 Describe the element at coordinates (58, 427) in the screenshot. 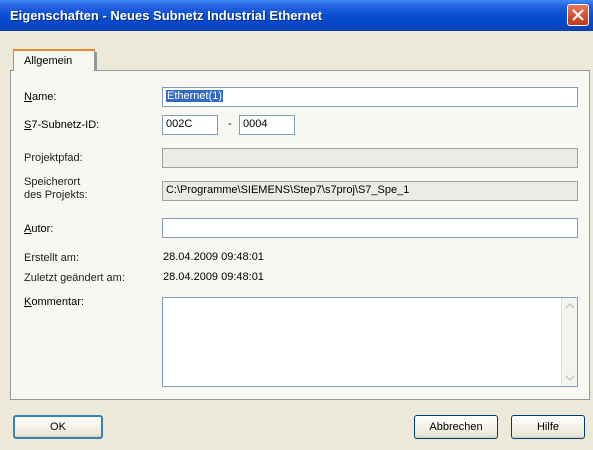

I see `ok-button: OK` at that location.